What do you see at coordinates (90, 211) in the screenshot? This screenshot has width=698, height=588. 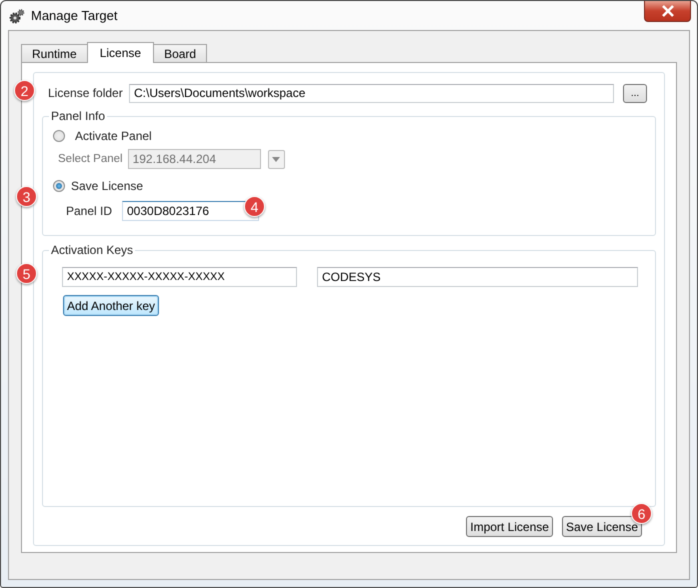 I see `field-label: Panel ID` at bounding box center [90, 211].